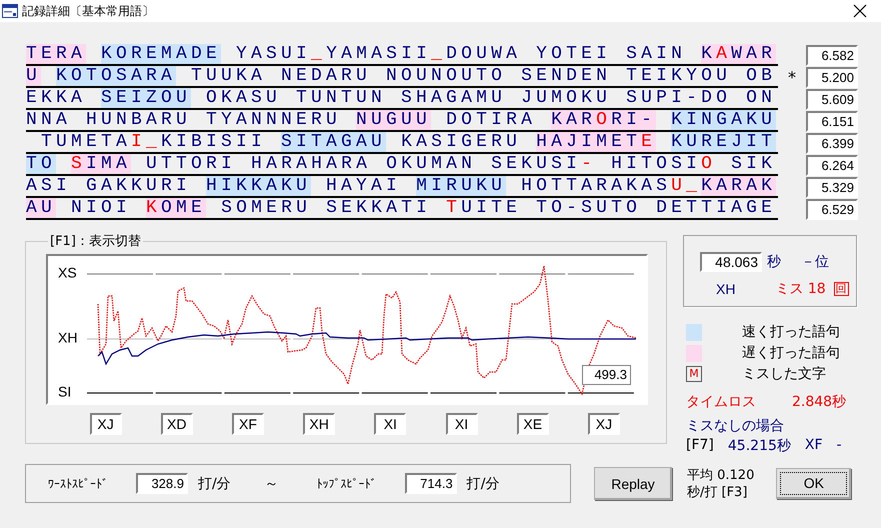 The height and width of the screenshot is (528, 881). I want to click on line-marker: *, so click(792, 77).